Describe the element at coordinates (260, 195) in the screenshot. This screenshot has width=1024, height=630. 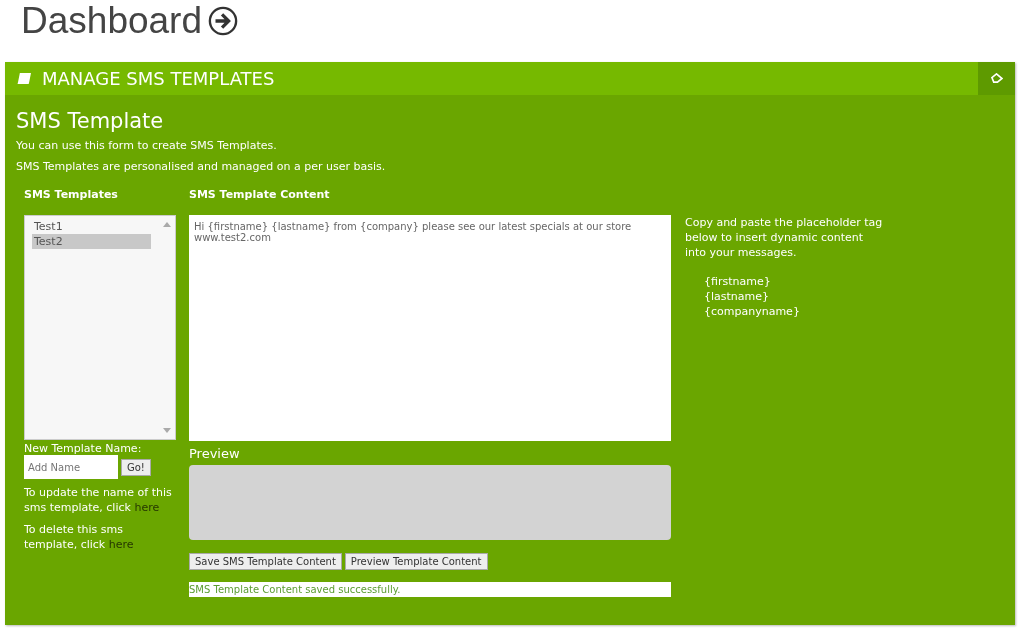
I see `column-label: SMS Template Content` at that location.